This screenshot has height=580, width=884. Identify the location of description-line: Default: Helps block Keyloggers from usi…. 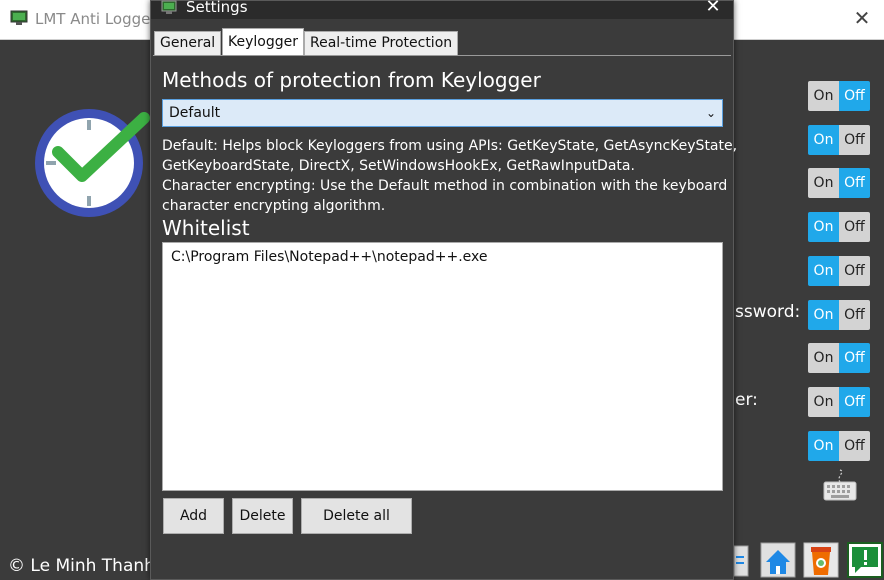
(450, 146).